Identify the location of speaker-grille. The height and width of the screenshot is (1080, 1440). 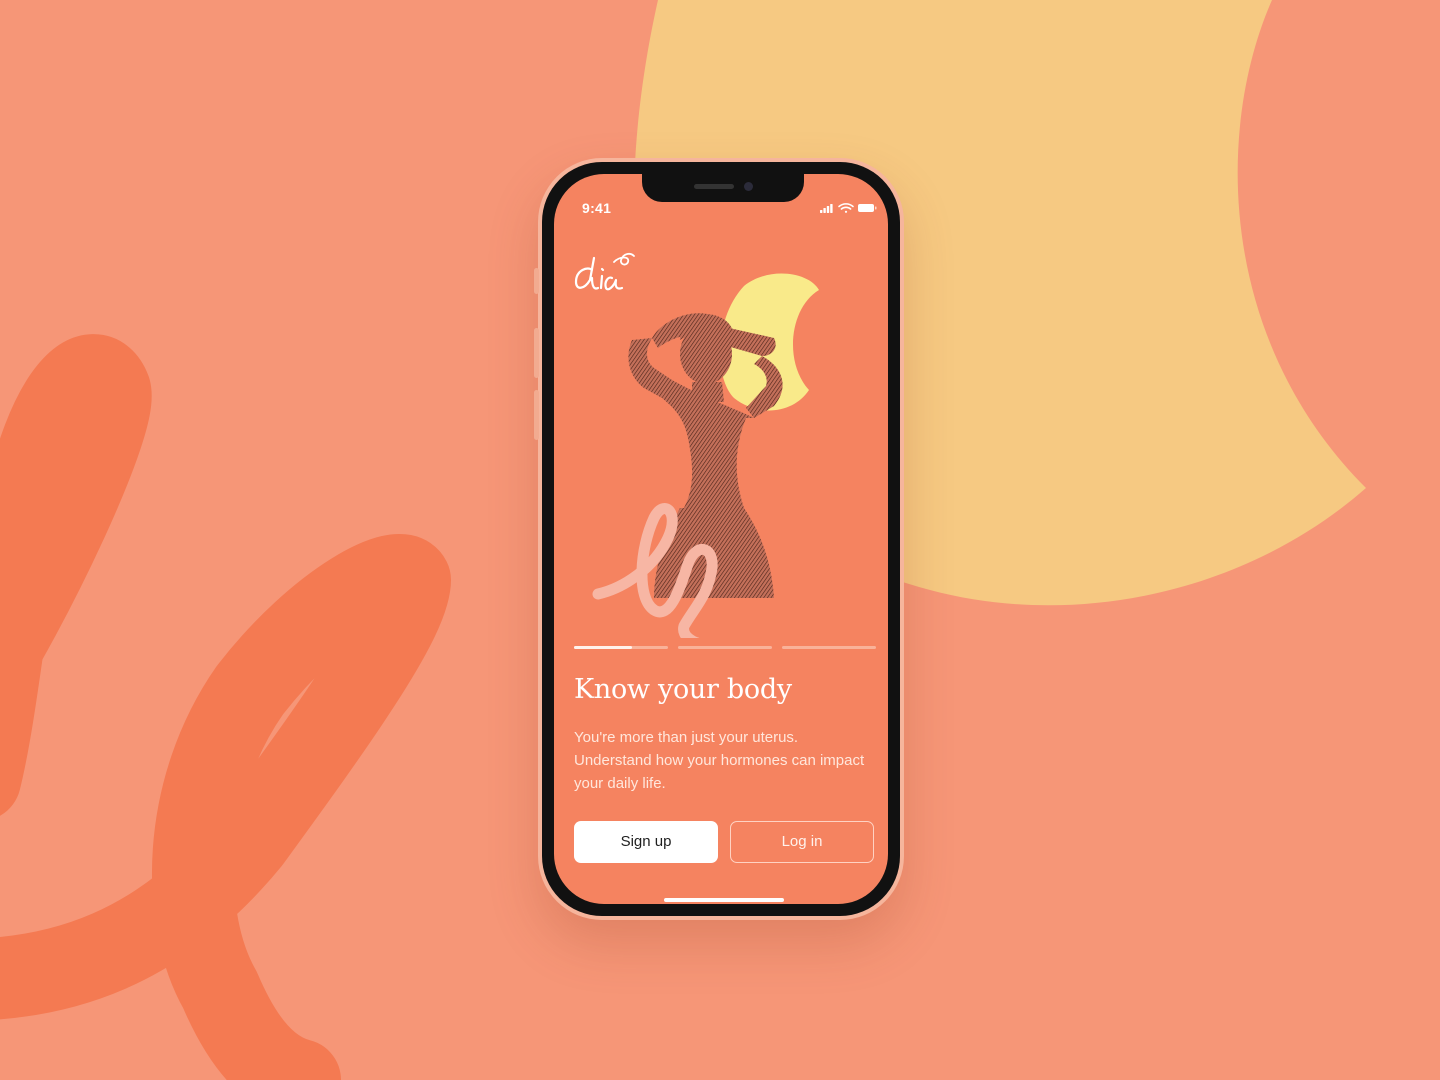
(714, 186).